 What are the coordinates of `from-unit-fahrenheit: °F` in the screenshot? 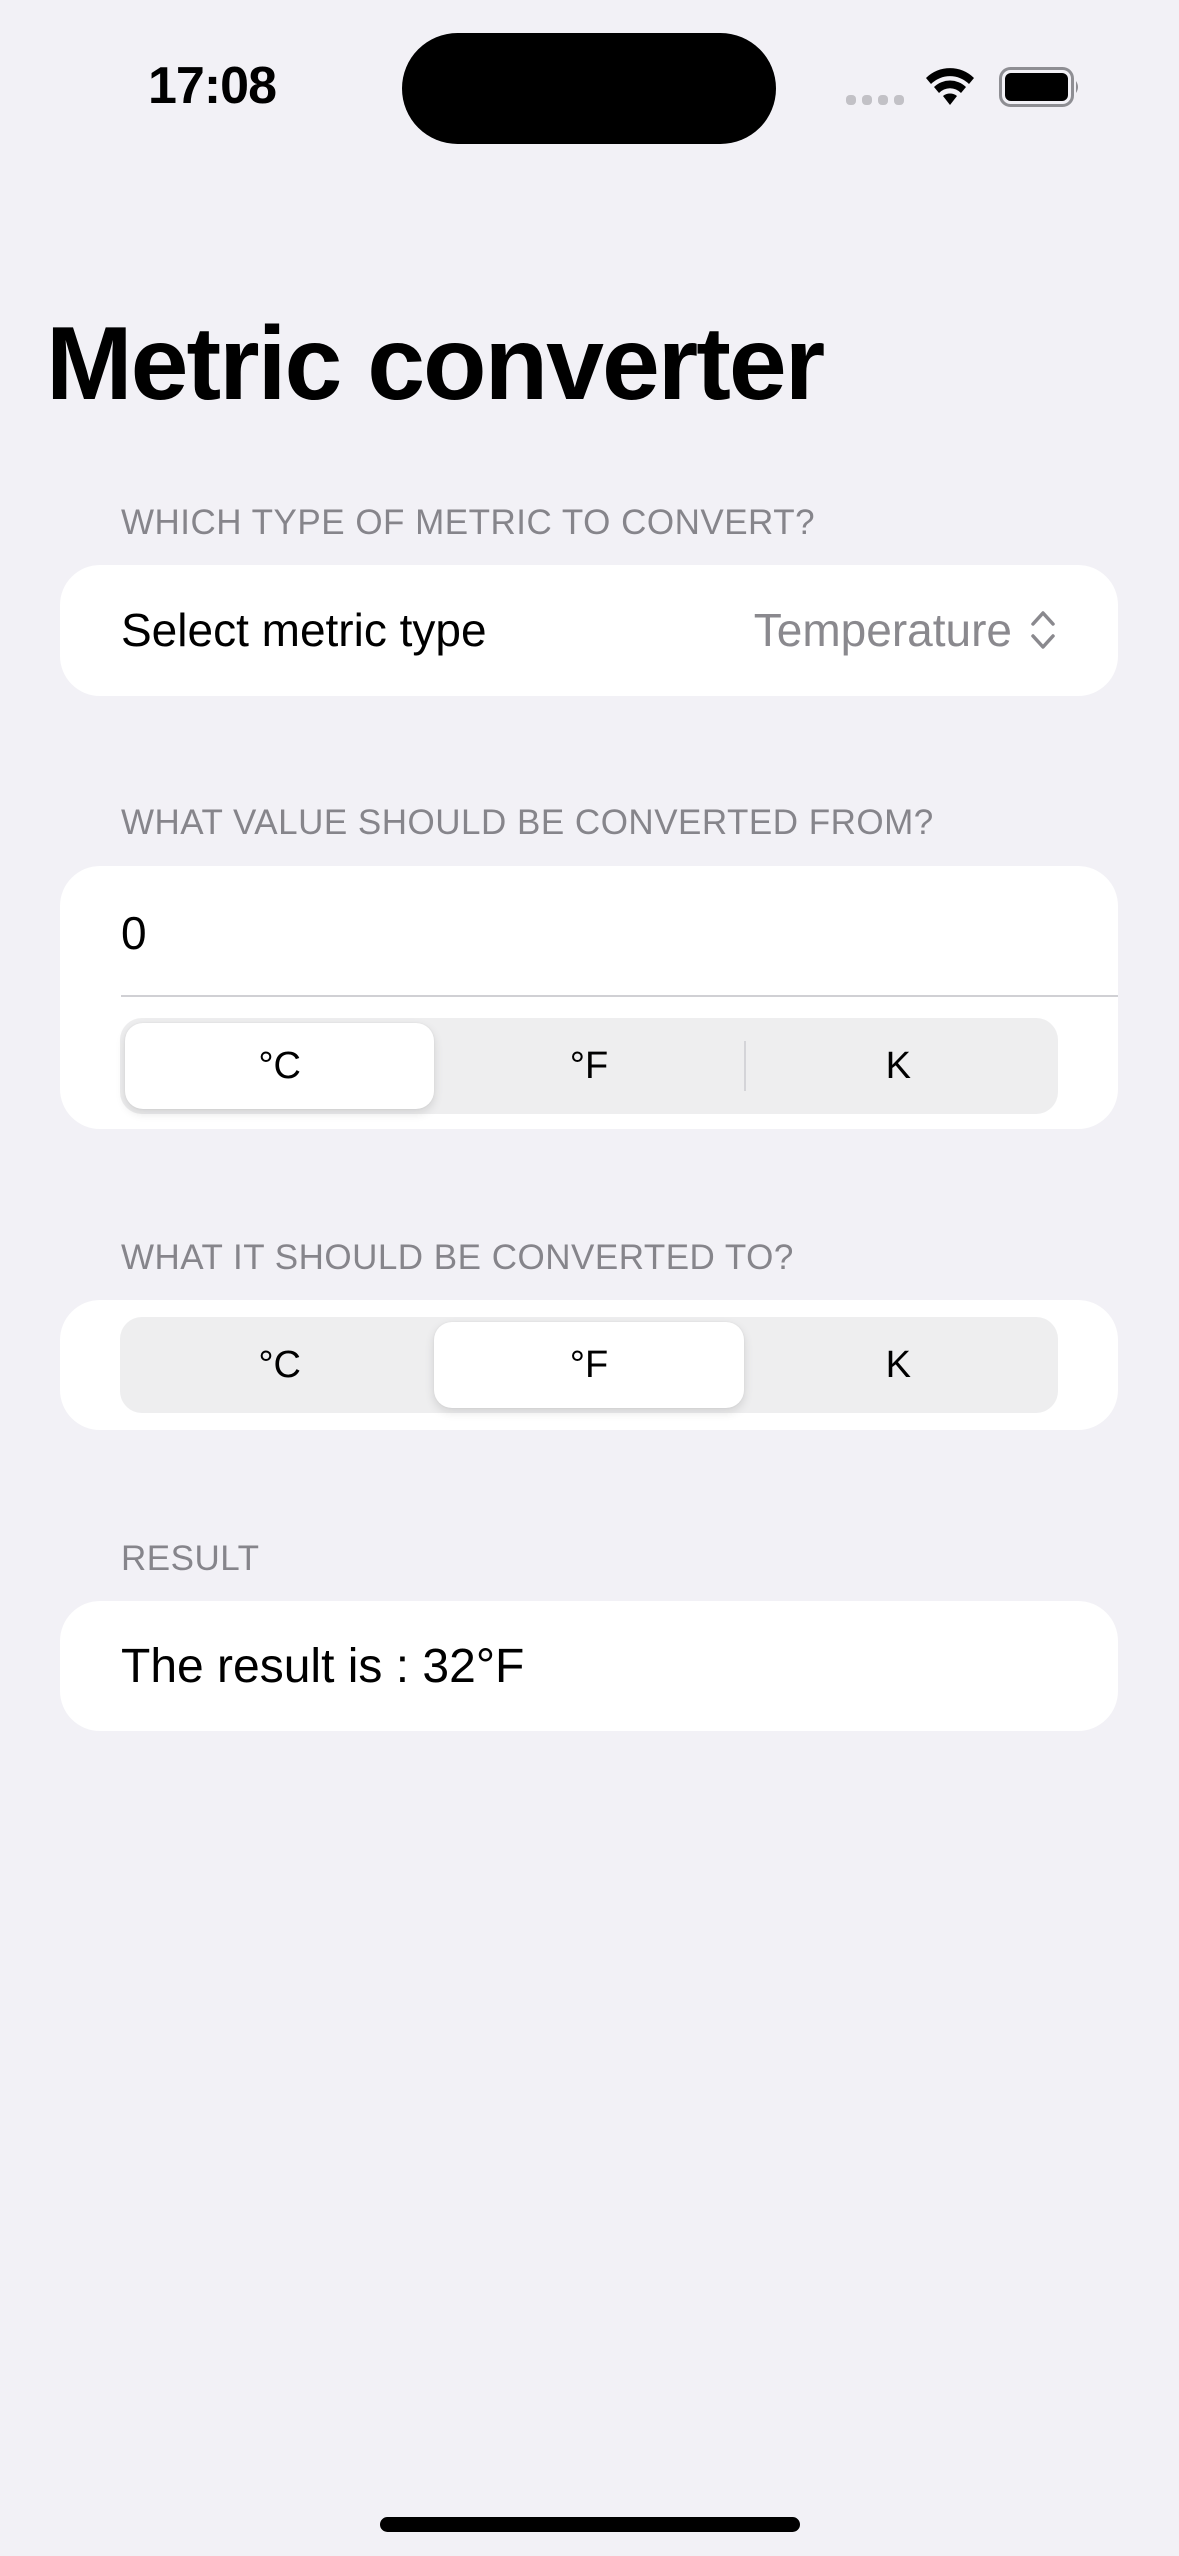 It's located at (588, 1066).